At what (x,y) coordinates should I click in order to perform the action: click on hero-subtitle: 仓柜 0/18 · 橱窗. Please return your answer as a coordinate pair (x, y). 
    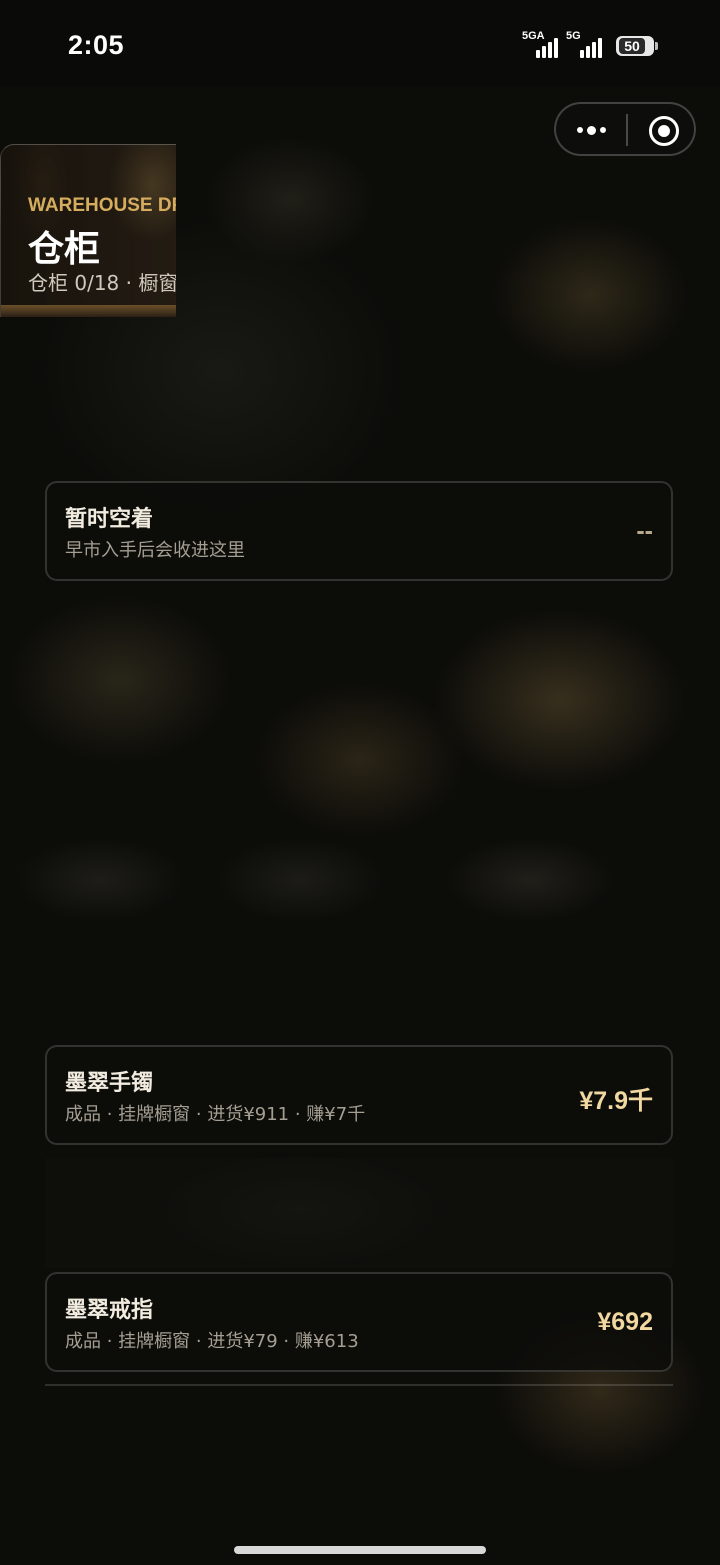
    Looking at the image, I should click on (102, 283).